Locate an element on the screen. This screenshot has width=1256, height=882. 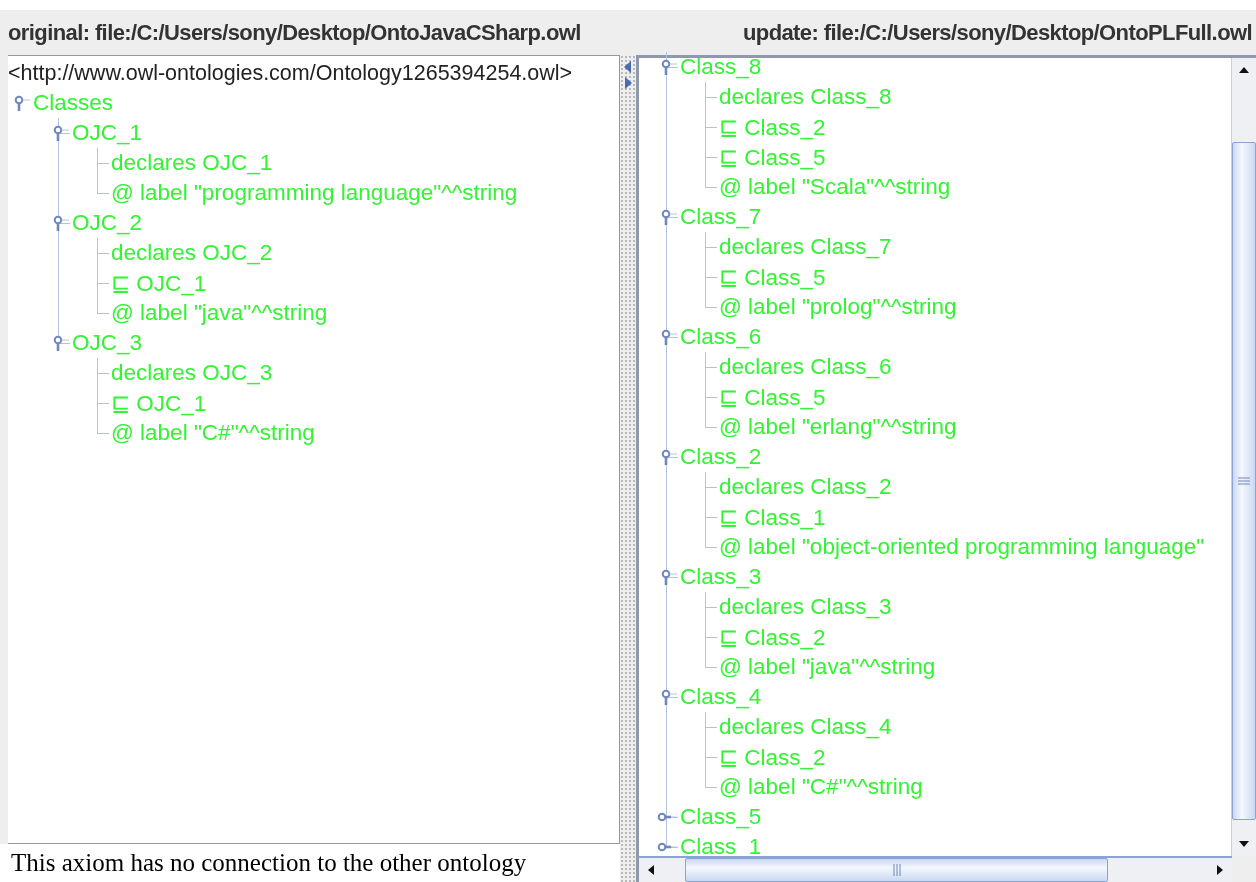
axiom-node: declares Class_8 is located at coordinates (805, 97).